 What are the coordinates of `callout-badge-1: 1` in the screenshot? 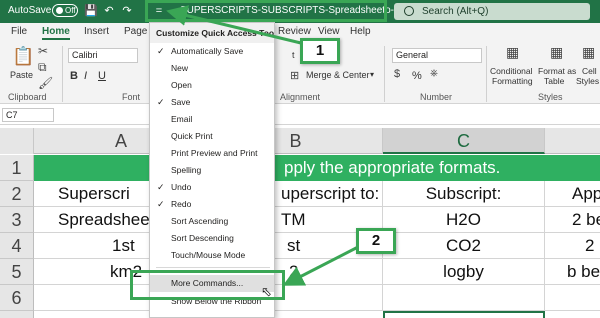 It's located at (320, 51).